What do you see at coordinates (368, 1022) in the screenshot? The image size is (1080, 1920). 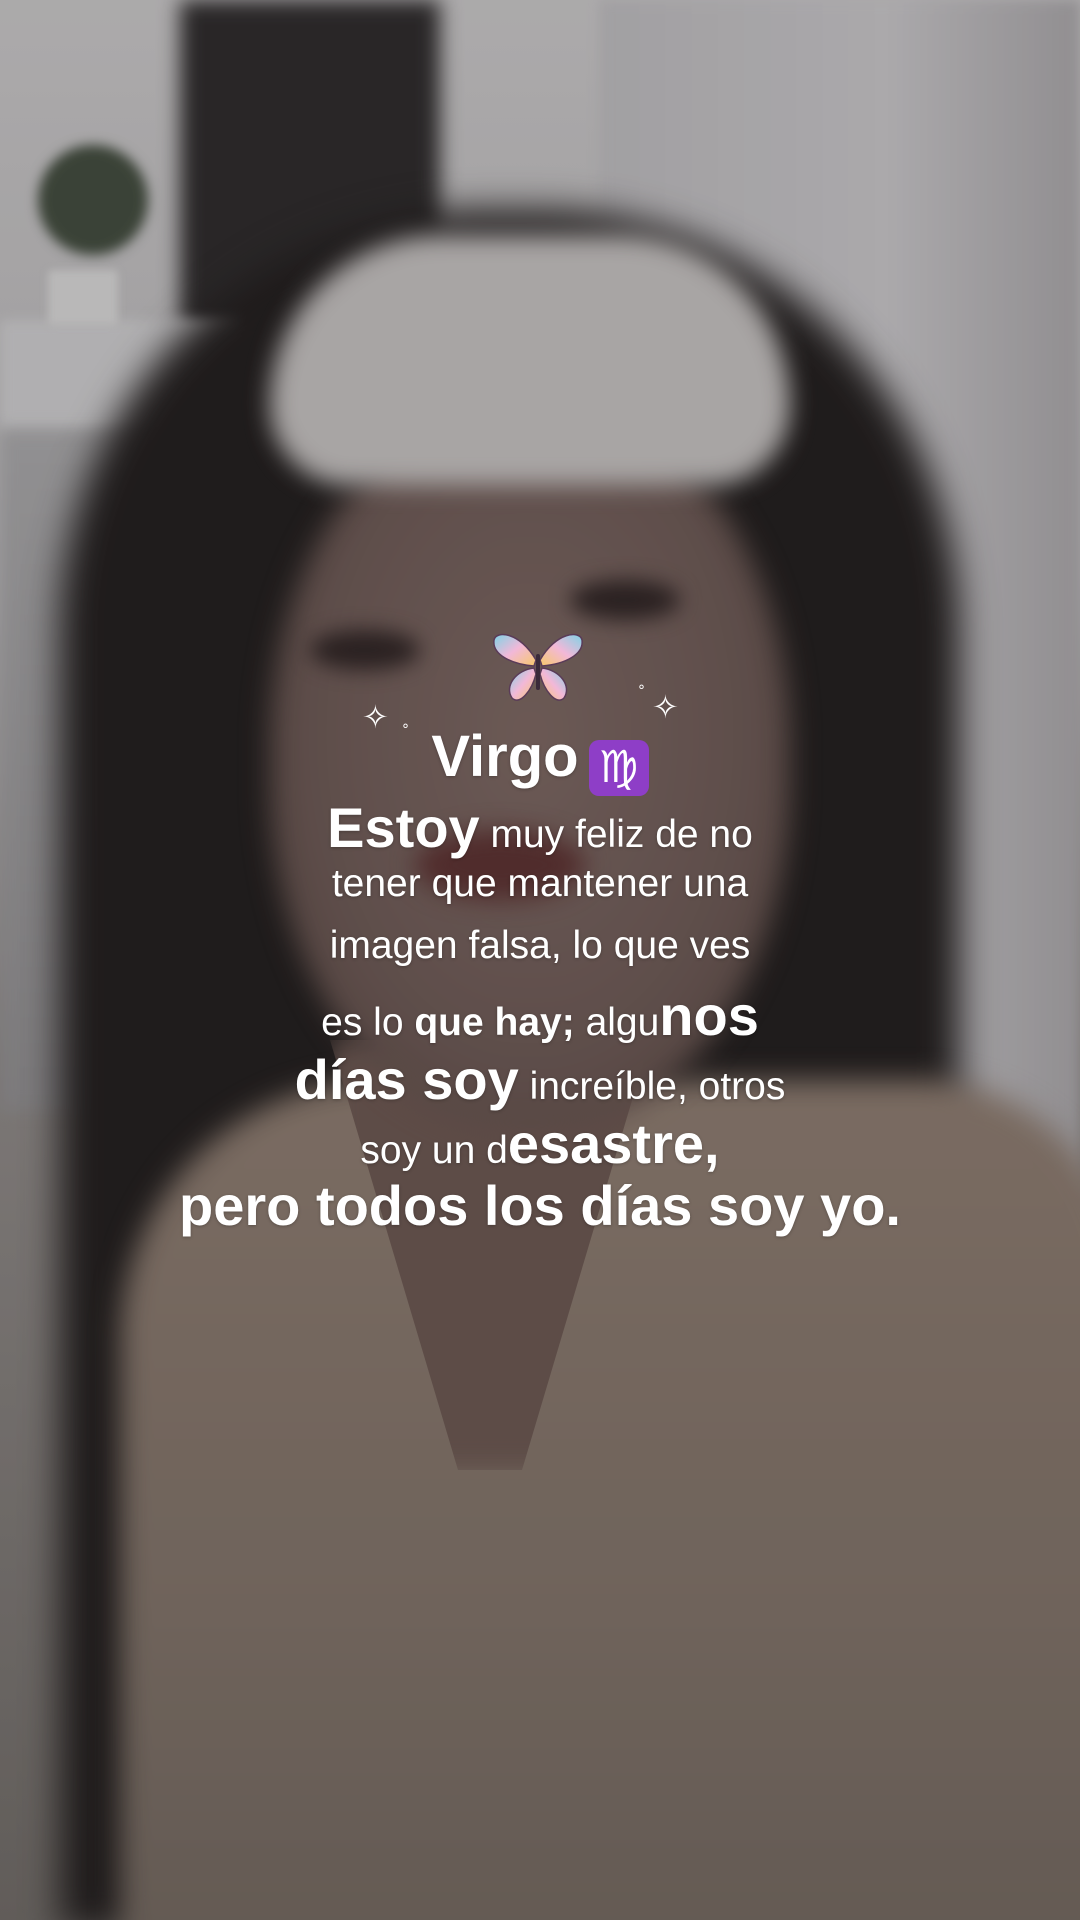 I see `quote-text: es lo` at bounding box center [368, 1022].